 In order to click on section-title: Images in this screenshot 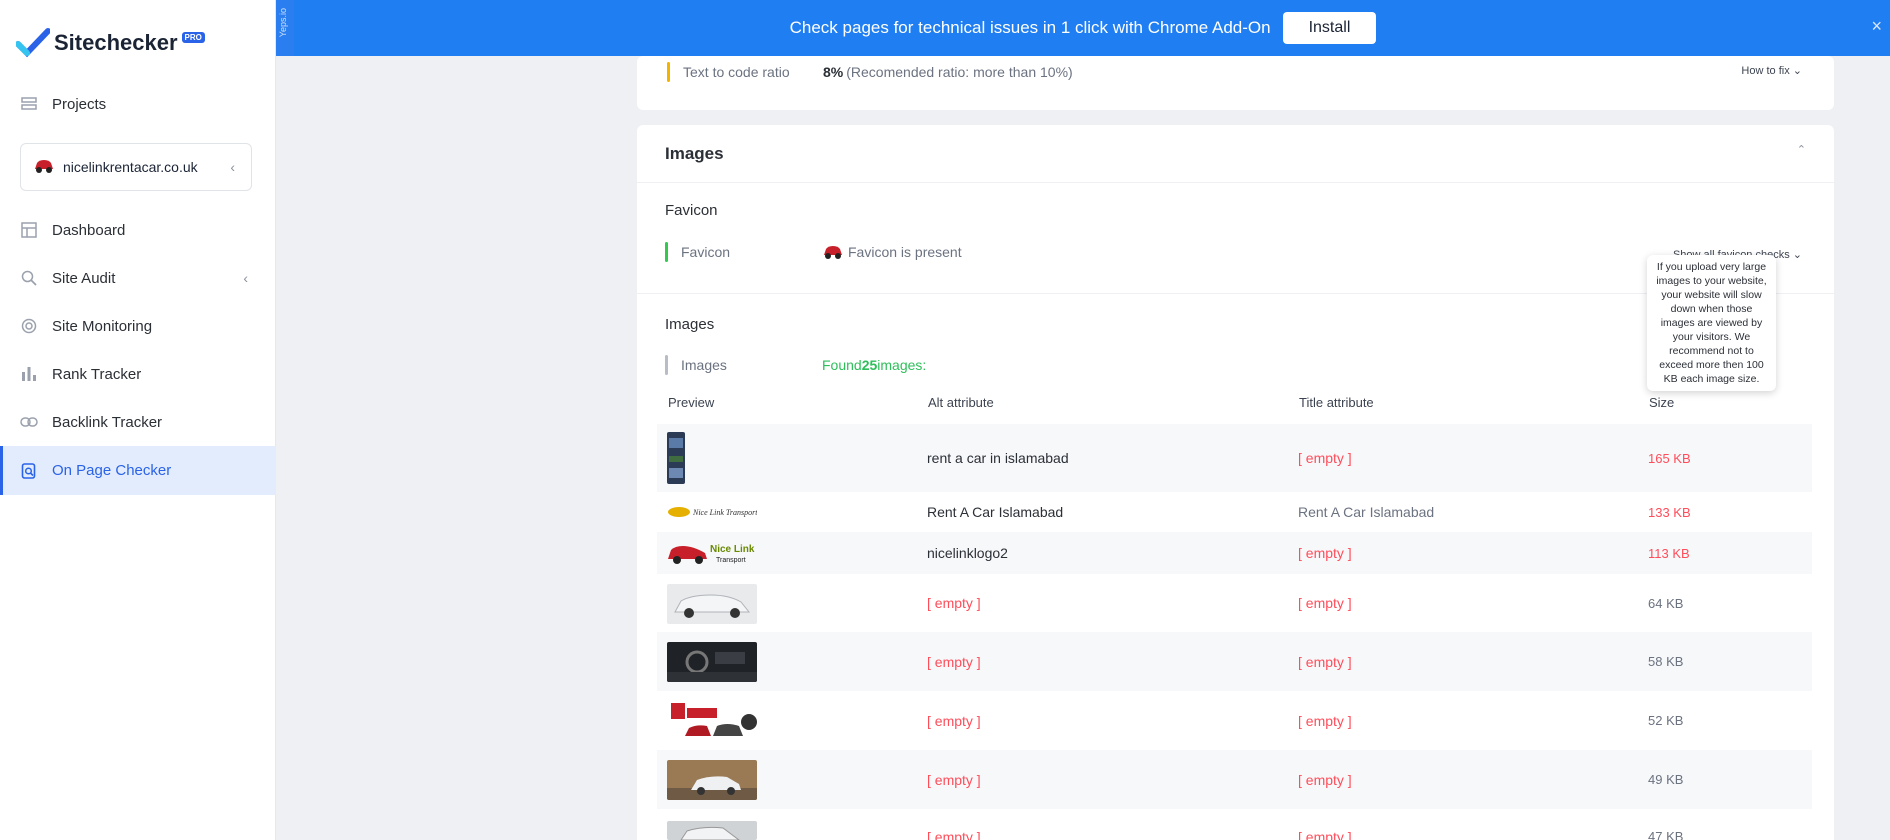, I will do `click(694, 153)`.